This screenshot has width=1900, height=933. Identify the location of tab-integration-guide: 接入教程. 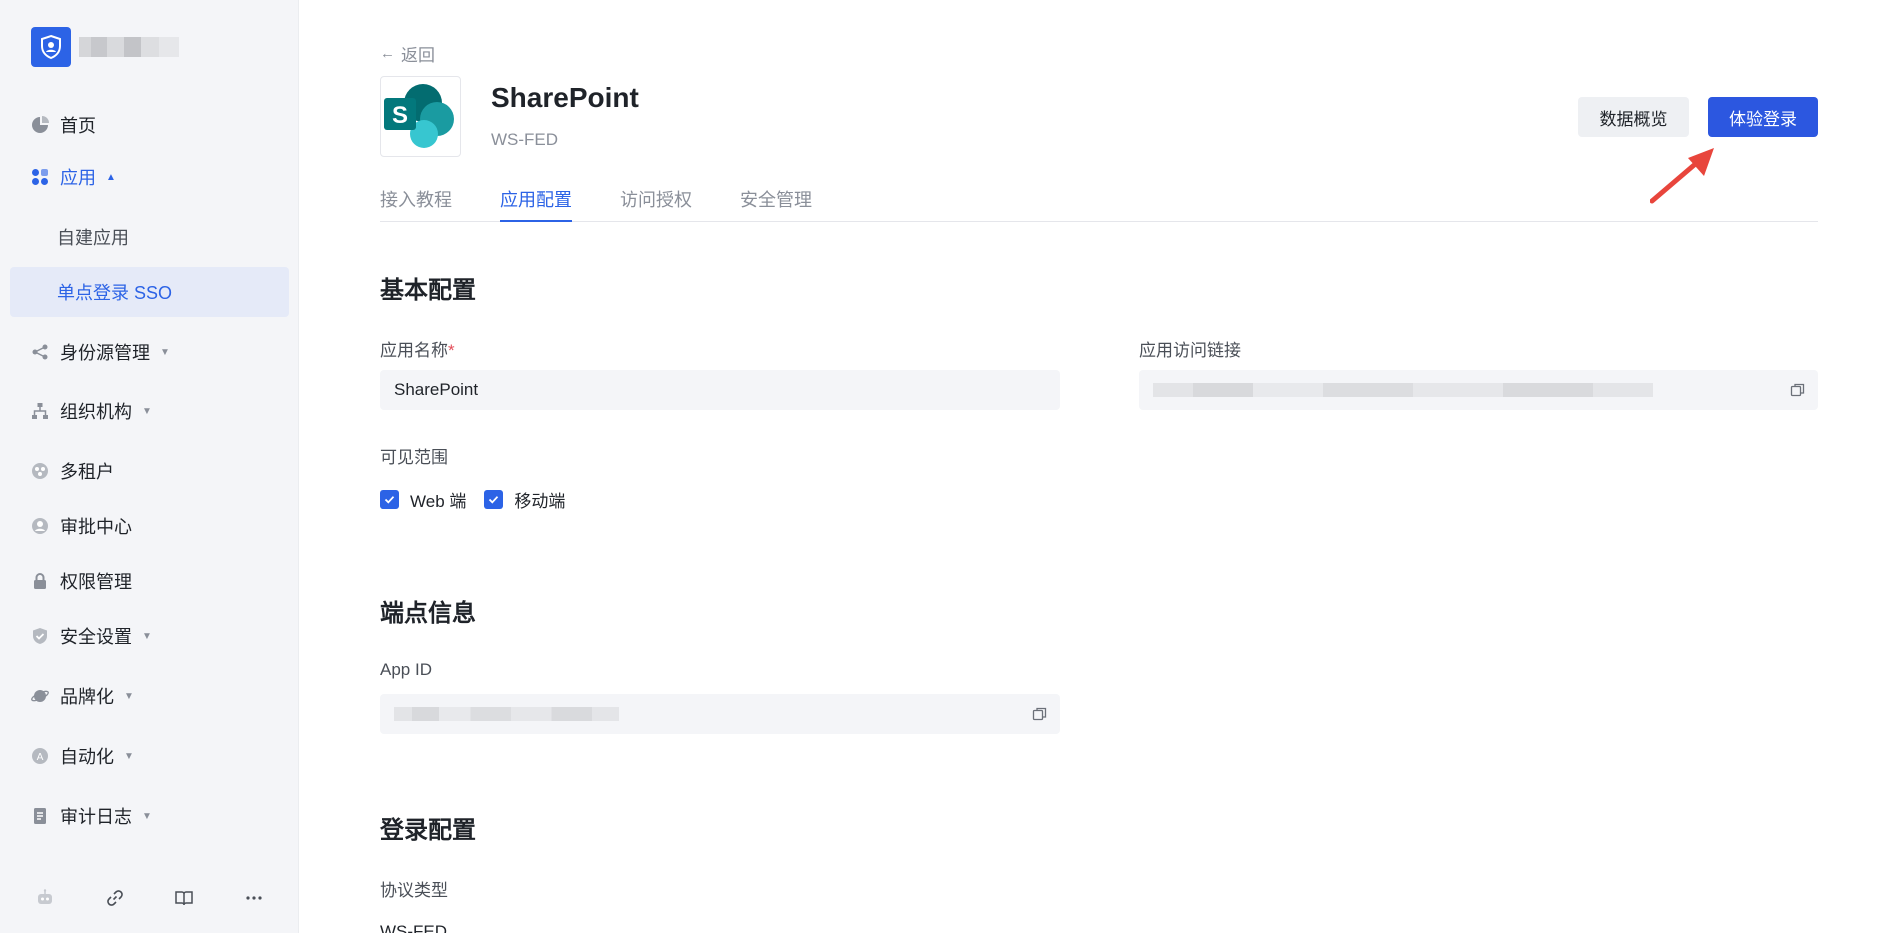
(416, 204).